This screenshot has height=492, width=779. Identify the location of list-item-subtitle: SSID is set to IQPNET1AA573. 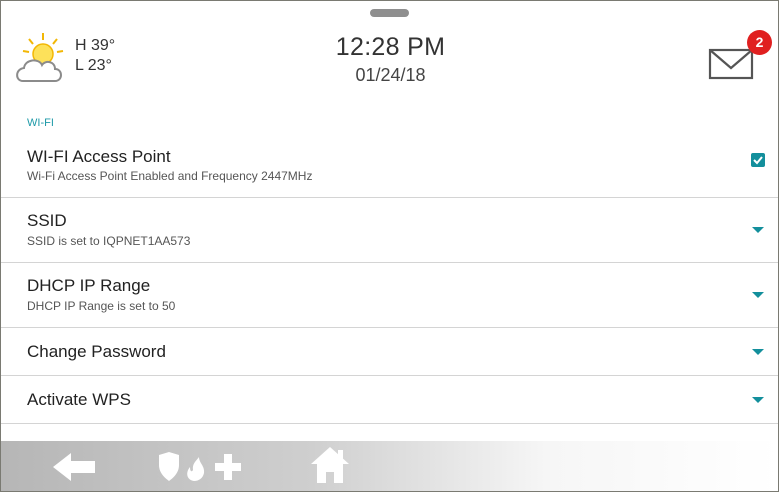
(109, 241).